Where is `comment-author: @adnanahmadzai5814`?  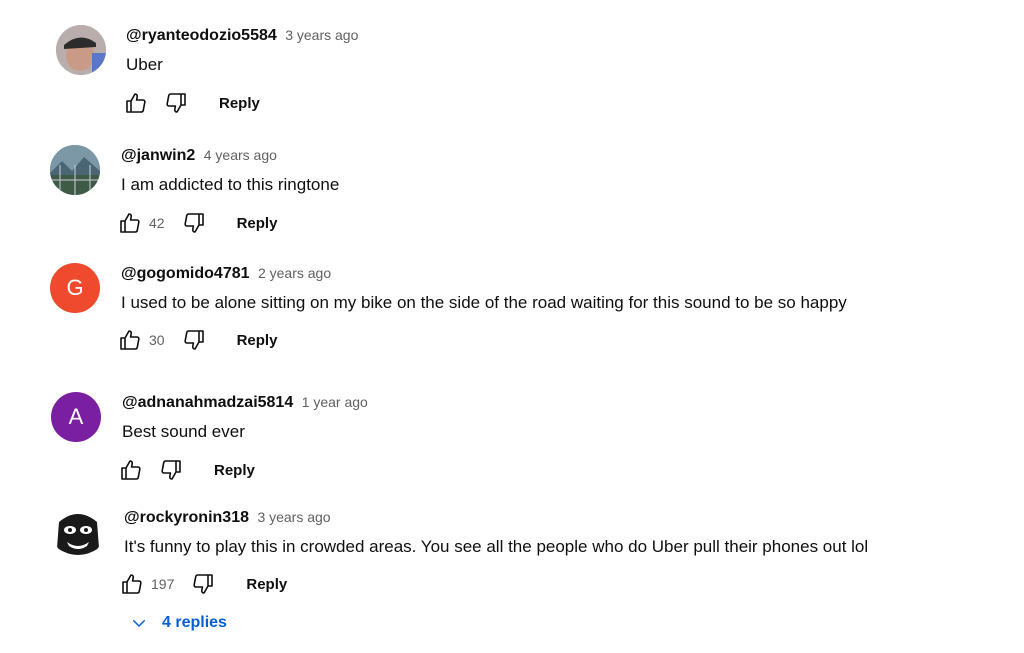 comment-author: @adnanahmadzai5814 is located at coordinates (207, 402).